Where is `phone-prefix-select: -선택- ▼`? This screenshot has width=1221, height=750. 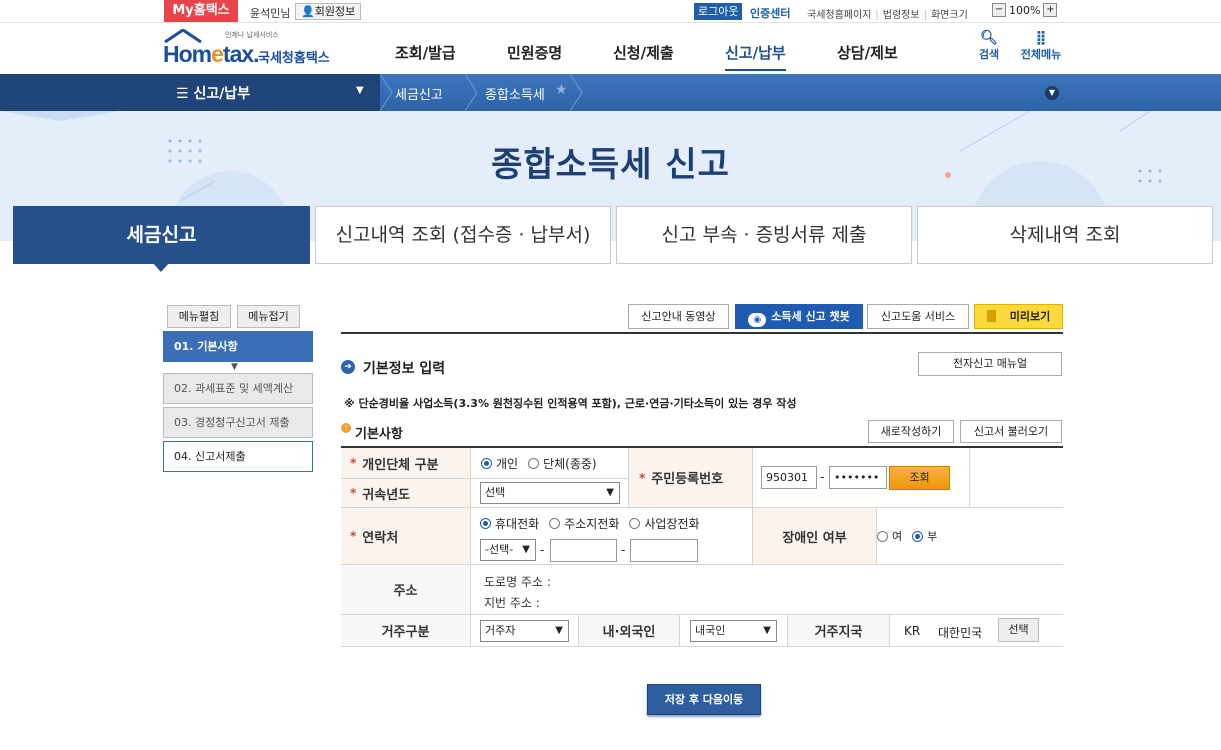 phone-prefix-select: -선택- ▼ is located at coordinates (508, 550).